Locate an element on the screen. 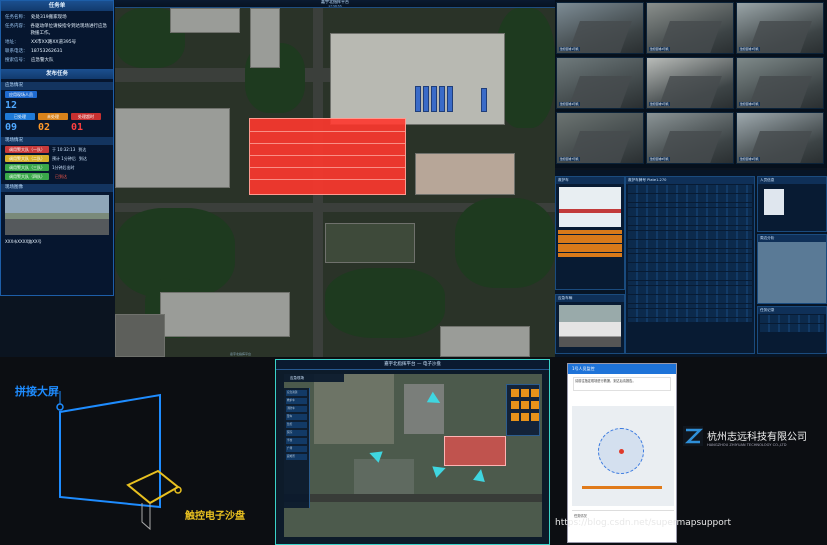  sand-label: 触控电子沙盘 is located at coordinates (215, 516).